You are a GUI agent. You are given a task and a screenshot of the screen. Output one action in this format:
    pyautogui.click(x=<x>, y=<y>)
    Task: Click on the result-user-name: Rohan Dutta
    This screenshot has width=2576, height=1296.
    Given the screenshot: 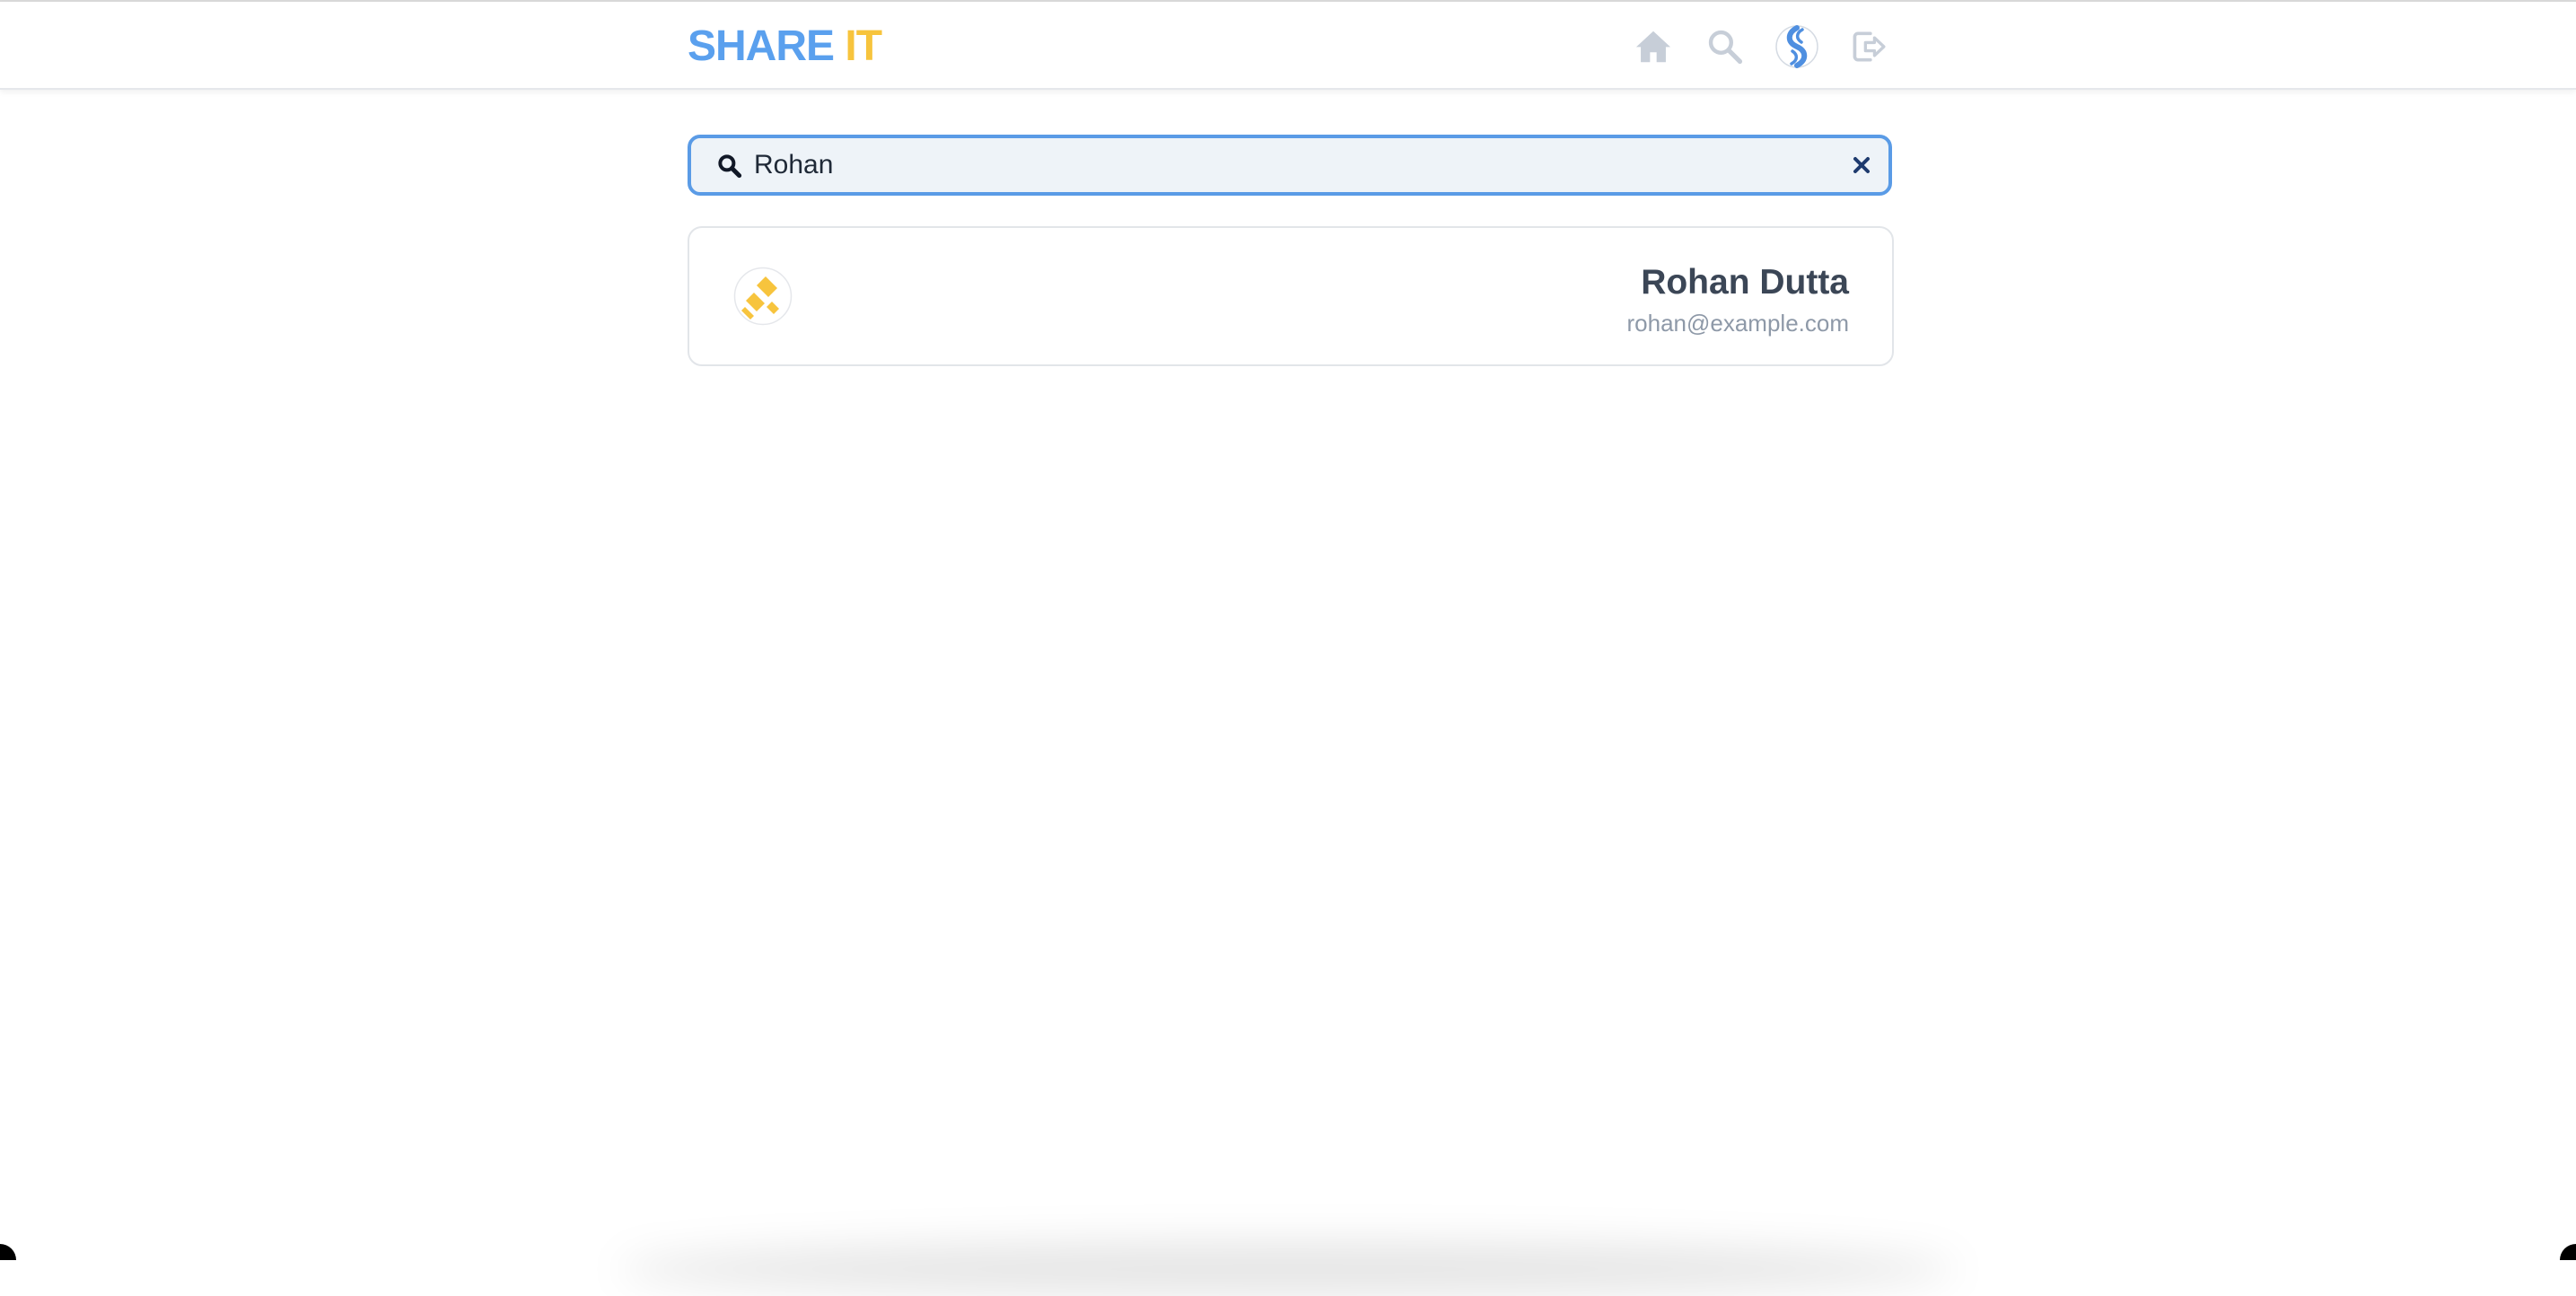 What is the action you would take?
    pyautogui.click(x=1745, y=282)
    